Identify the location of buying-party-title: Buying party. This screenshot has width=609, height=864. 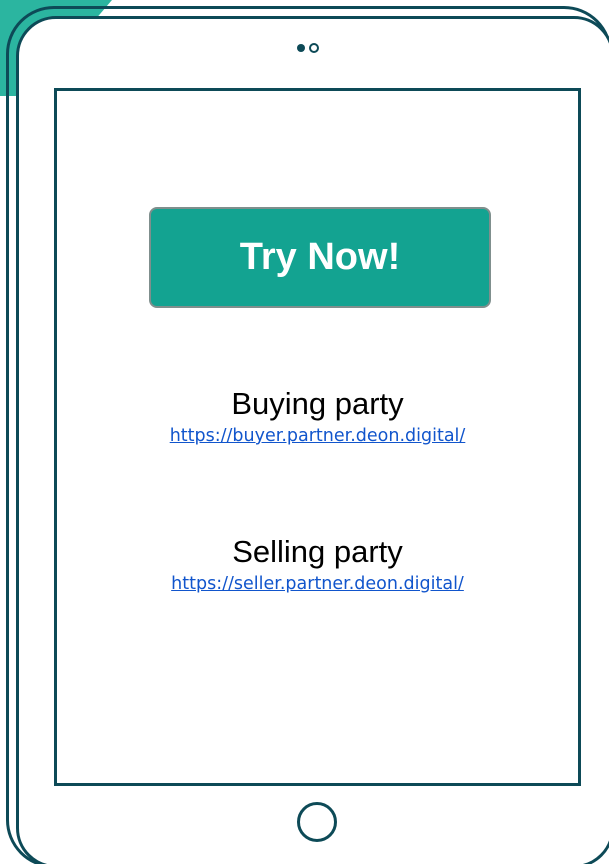
(317, 403).